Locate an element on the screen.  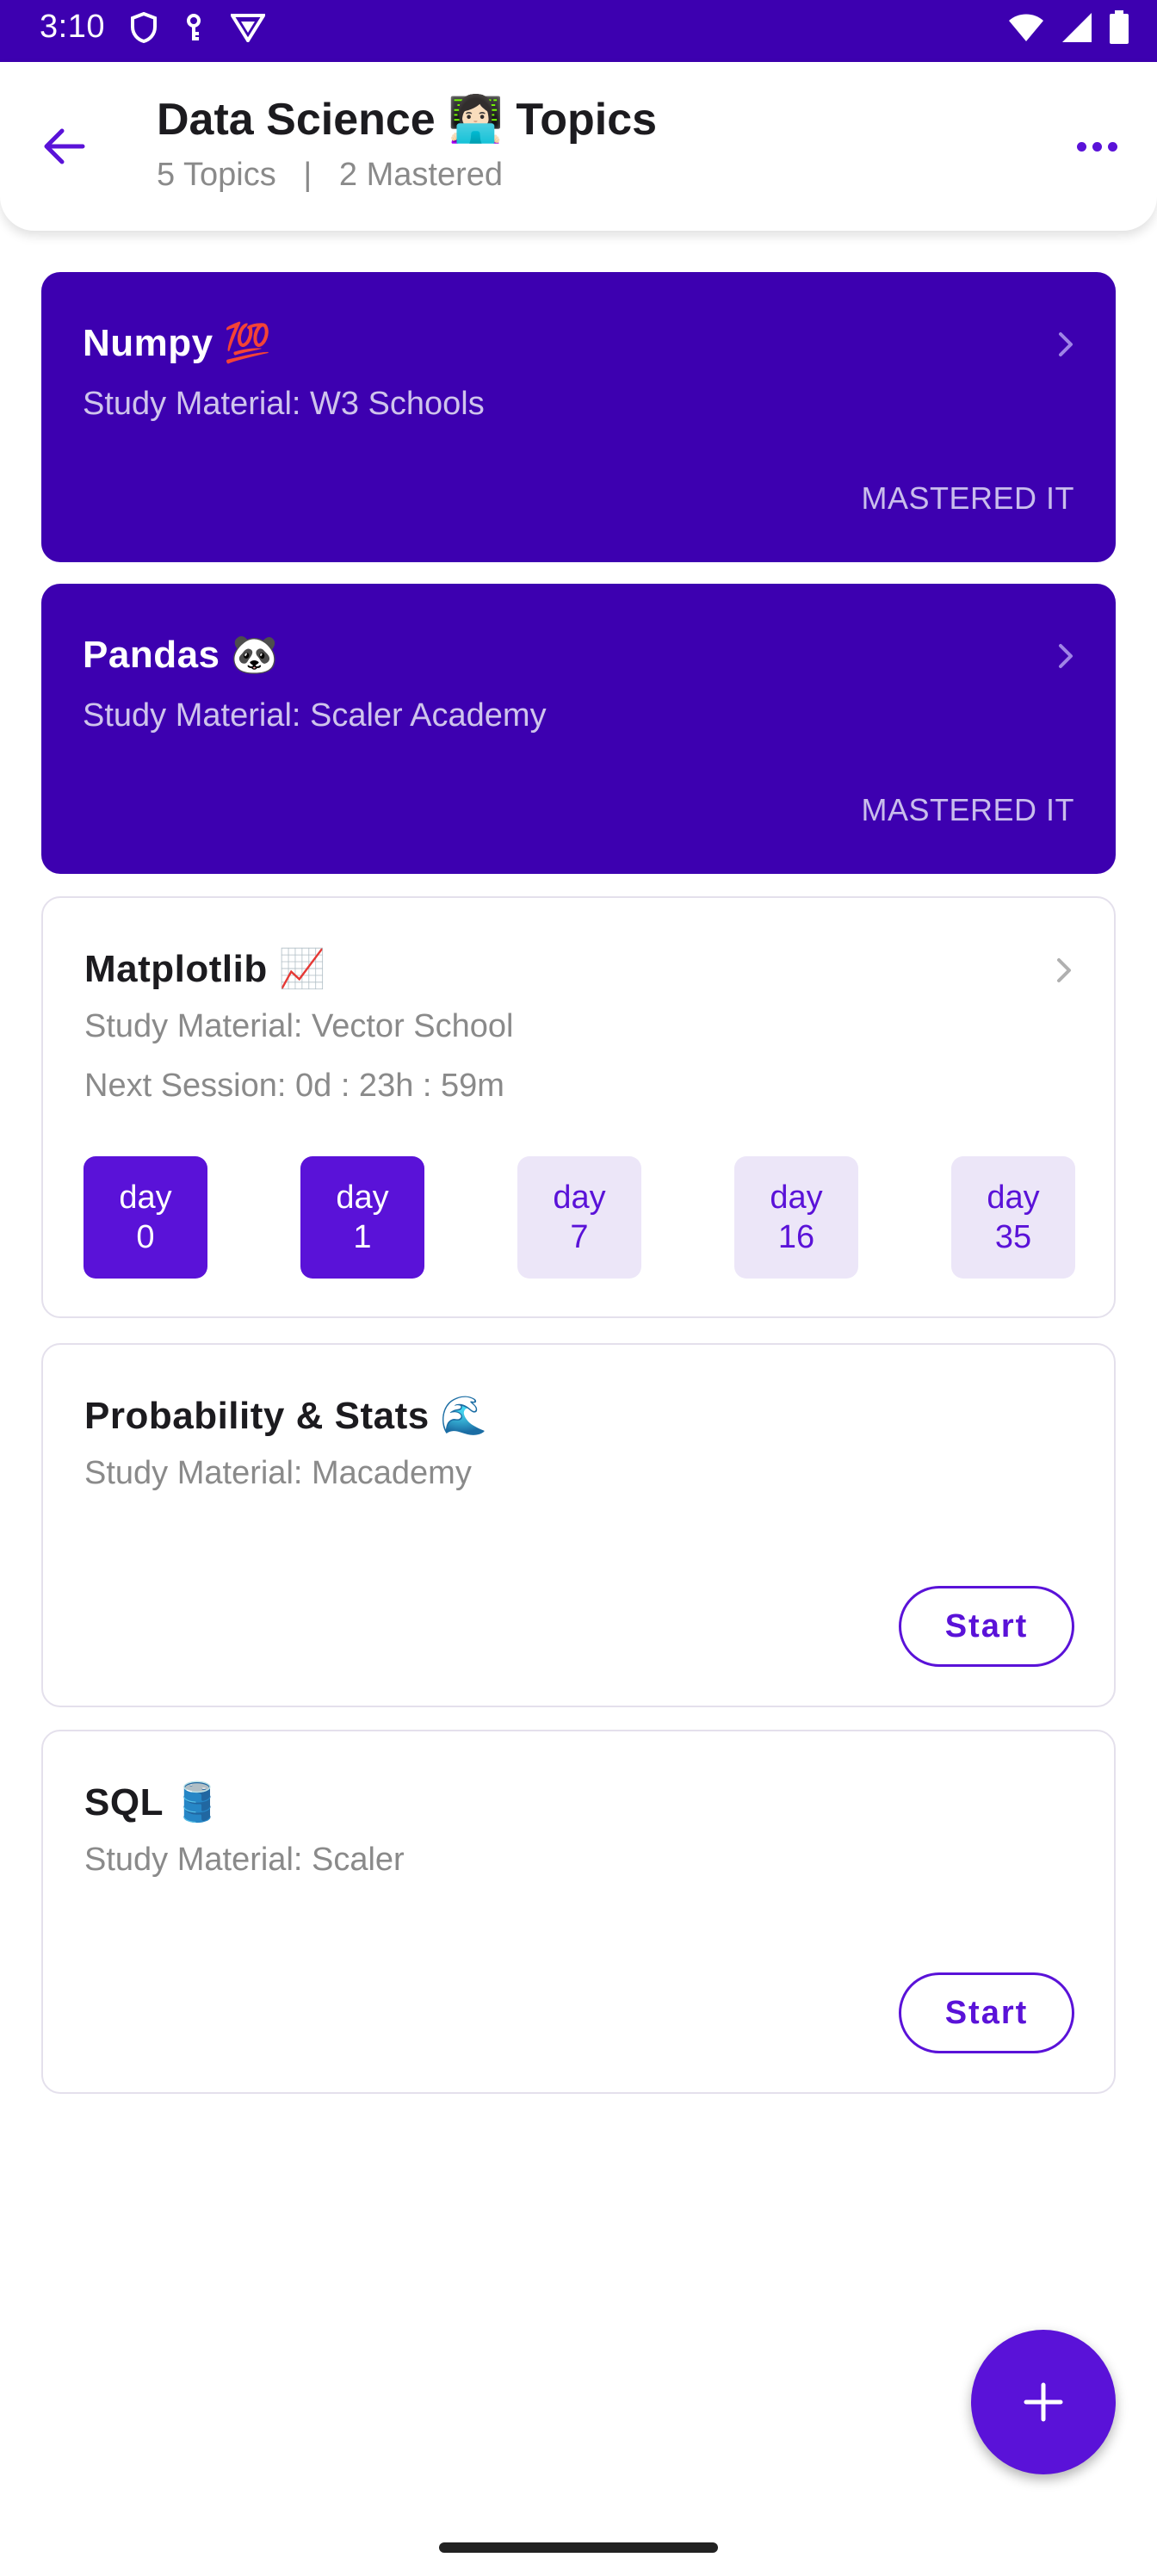
add-topic-button is located at coordinates (1044, 2402).